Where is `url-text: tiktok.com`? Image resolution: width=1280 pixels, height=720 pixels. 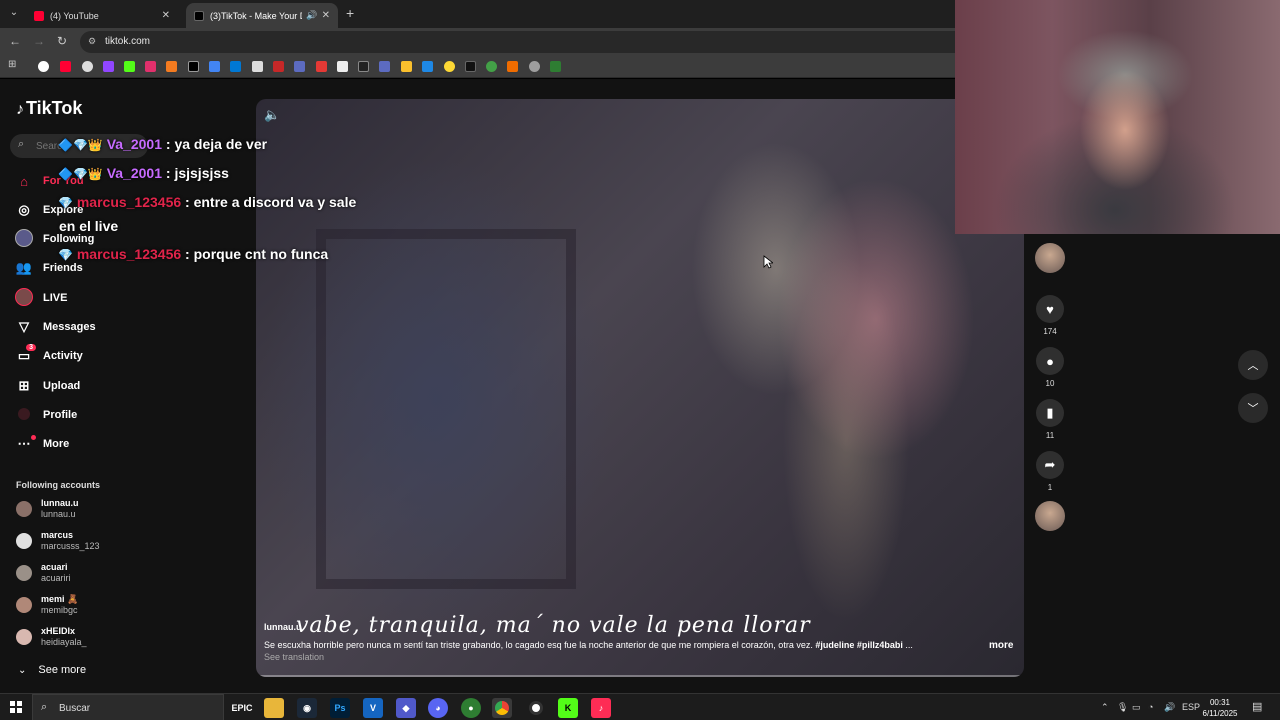
url-text: tiktok.com is located at coordinates (128, 41).